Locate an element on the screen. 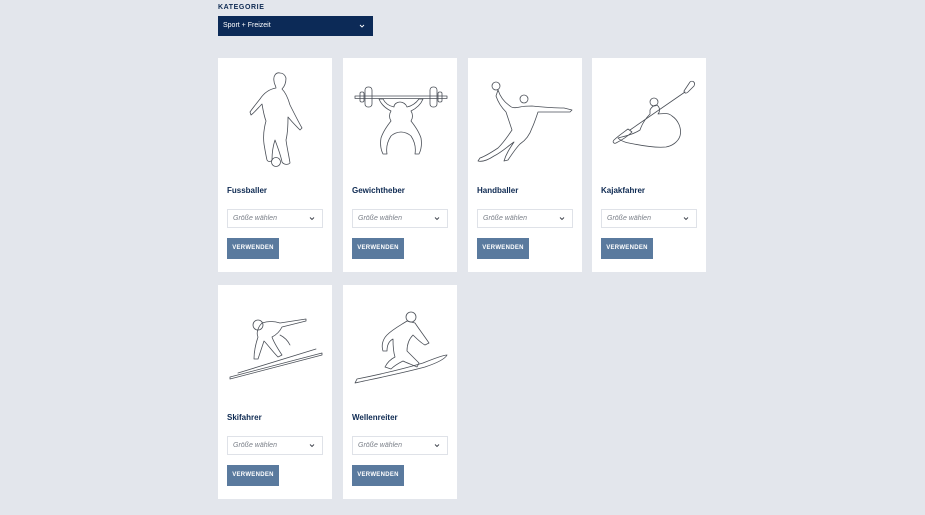 The width and height of the screenshot is (925, 515). card-title: Kajakfahrer is located at coordinates (623, 190).